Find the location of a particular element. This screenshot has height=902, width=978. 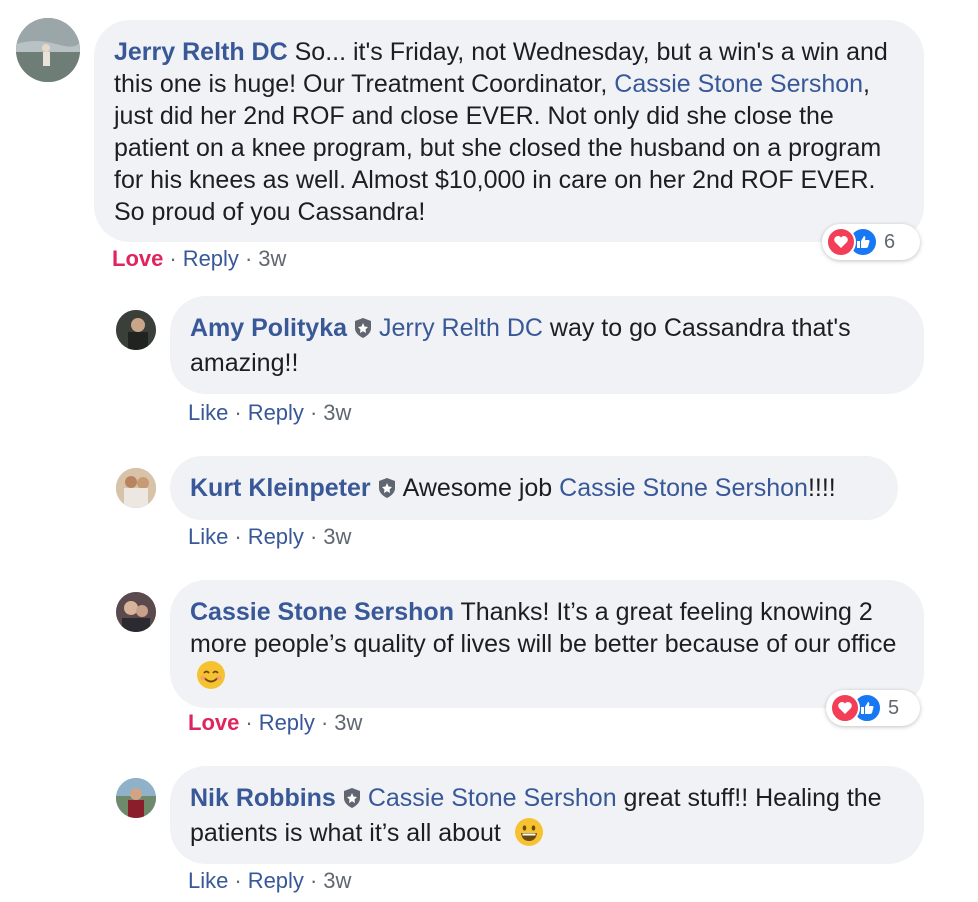

reply-author: Cassie Stone Sershon is located at coordinates (322, 612).